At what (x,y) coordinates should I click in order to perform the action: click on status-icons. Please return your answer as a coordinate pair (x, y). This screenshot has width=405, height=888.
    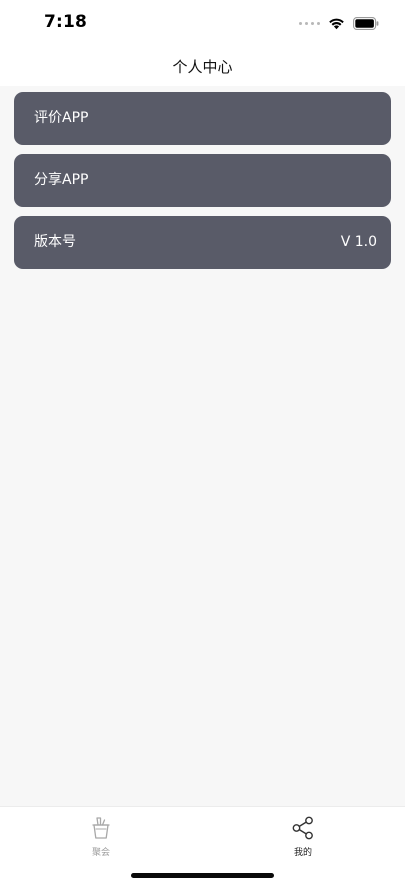
    Looking at the image, I should click on (339, 23).